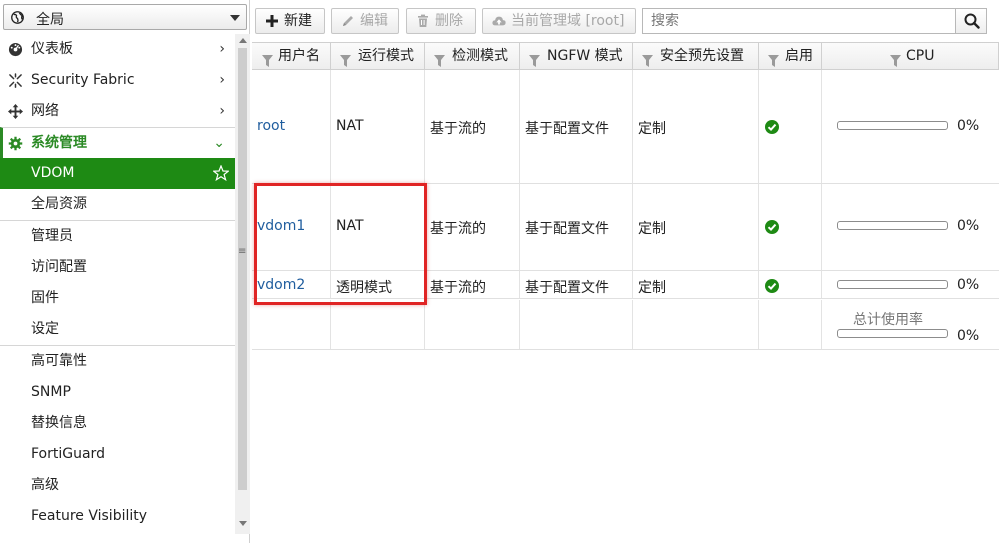 The image size is (999, 543). I want to click on sidebar-item-advanced: 高级, so click(117, 485).